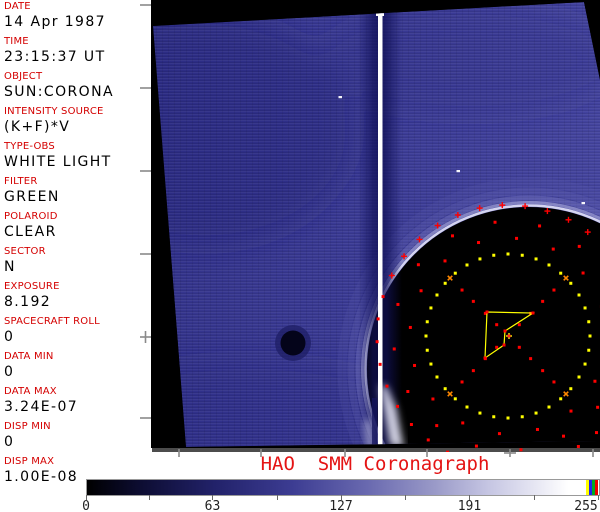 This screenshot has height=512, width=600. Describe the element at coordinates (460, 60) in the screenshot. I see `top-shading` at that location.